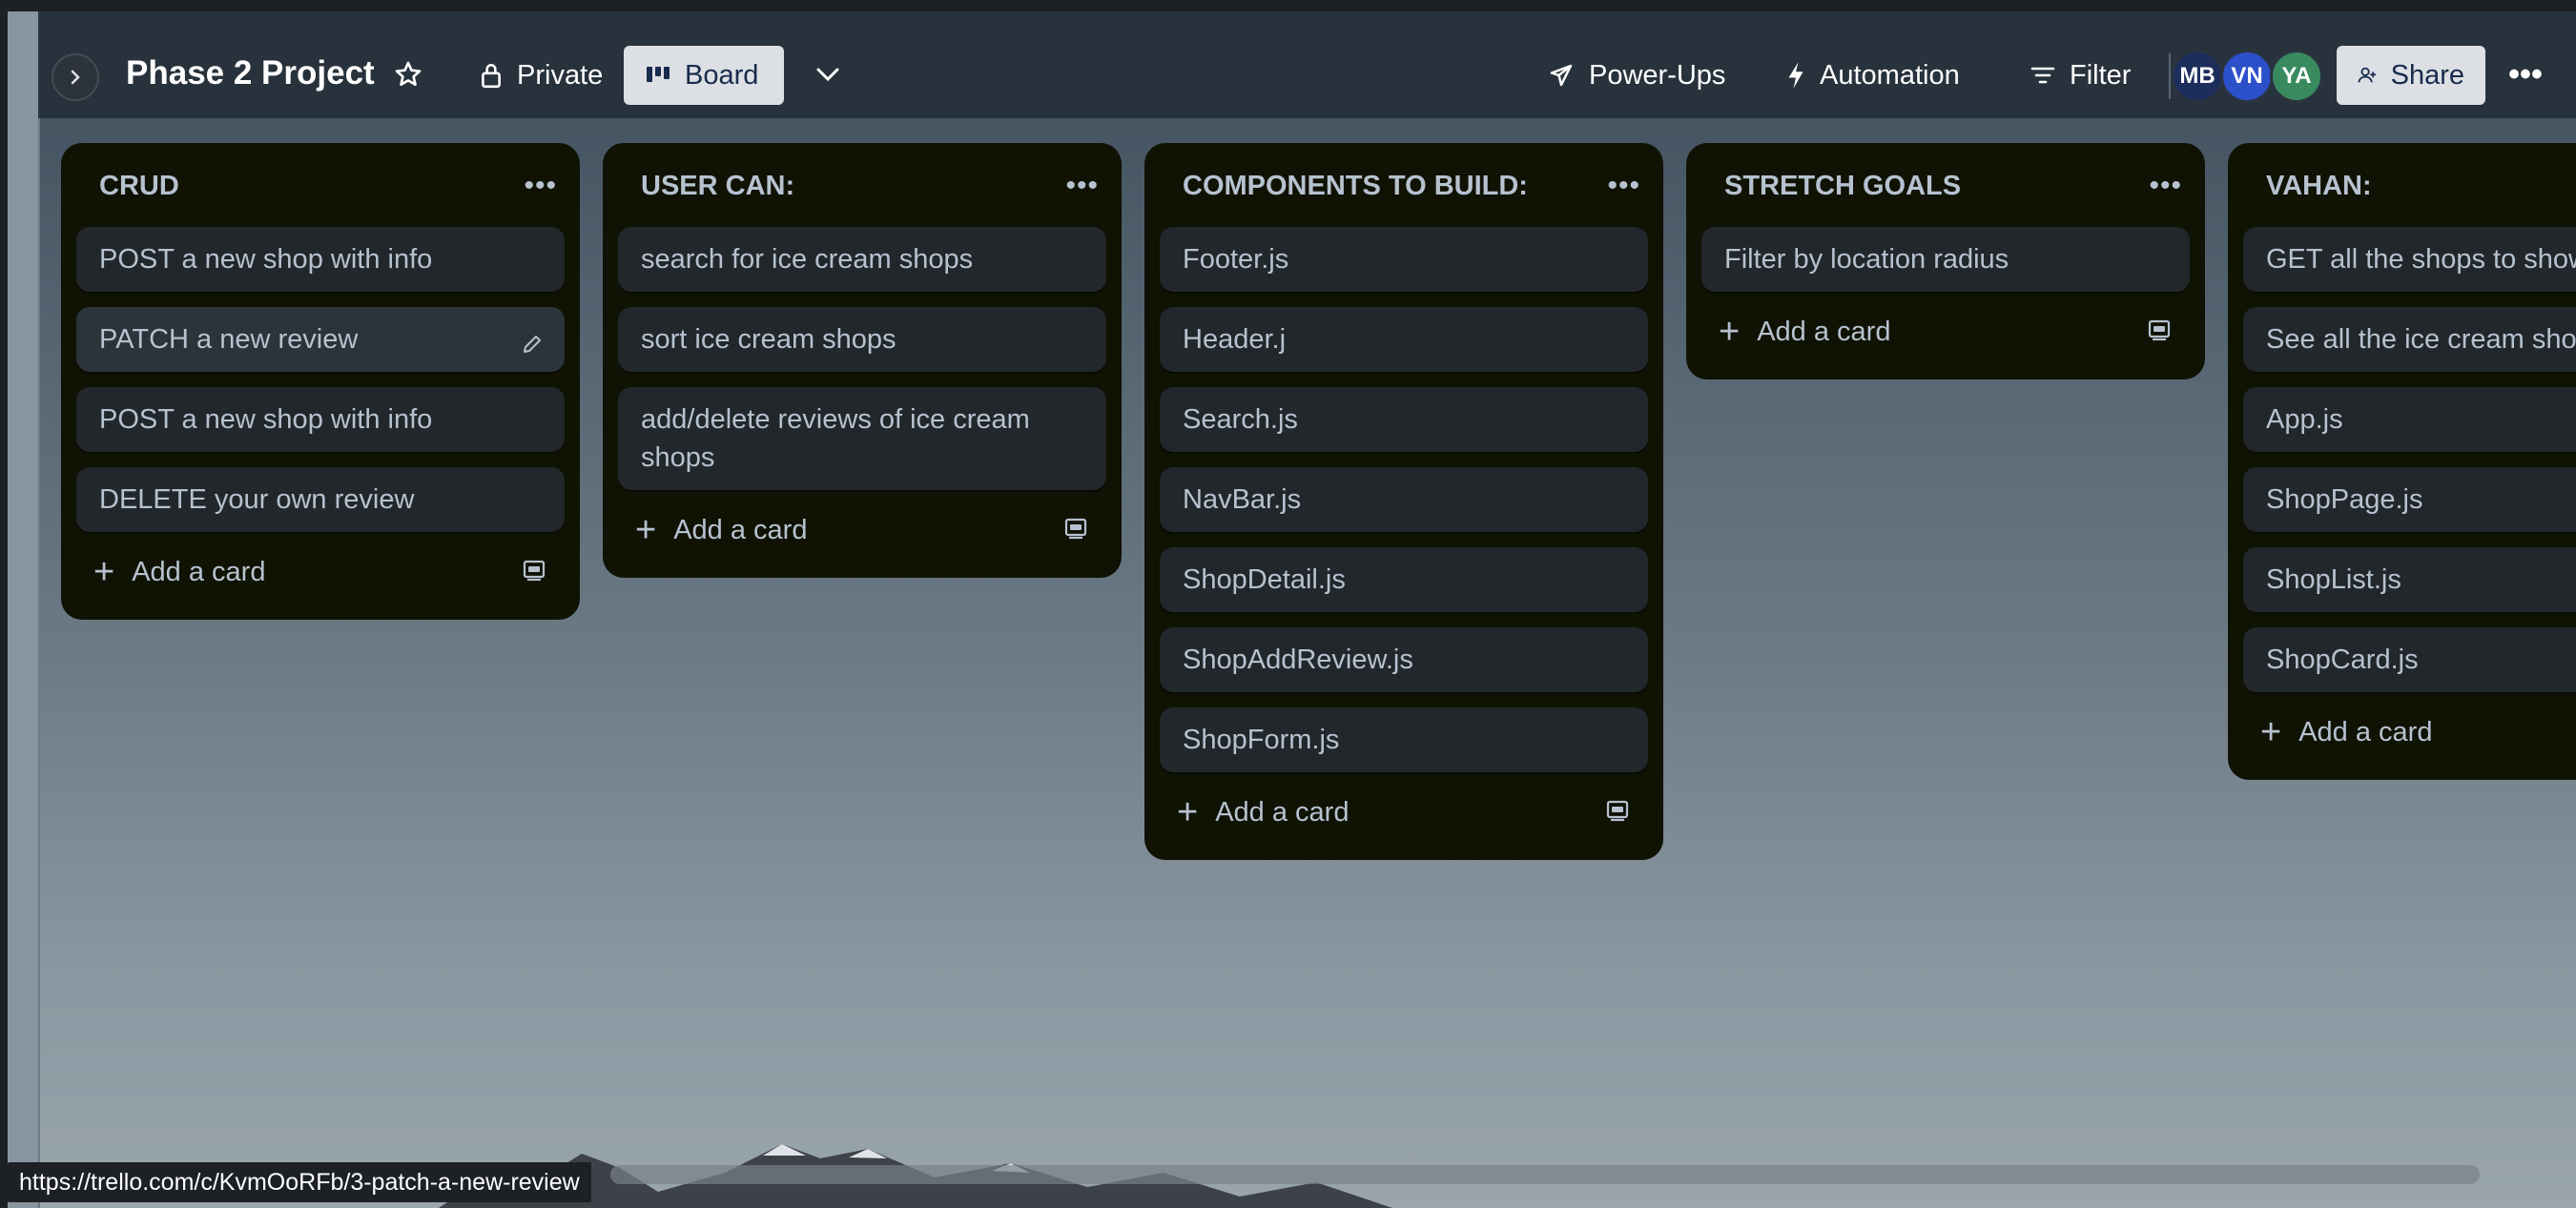 The image size is (2576, 1208). I want to click on card: add/delete reviews of ice cream shops, so click(862, 438).